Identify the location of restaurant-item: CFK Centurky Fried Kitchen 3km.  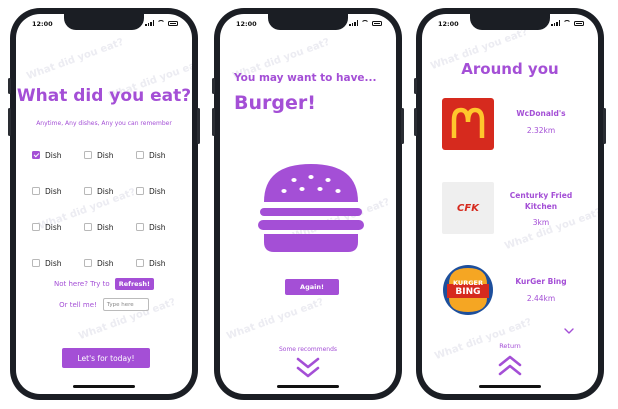
(512, 209).